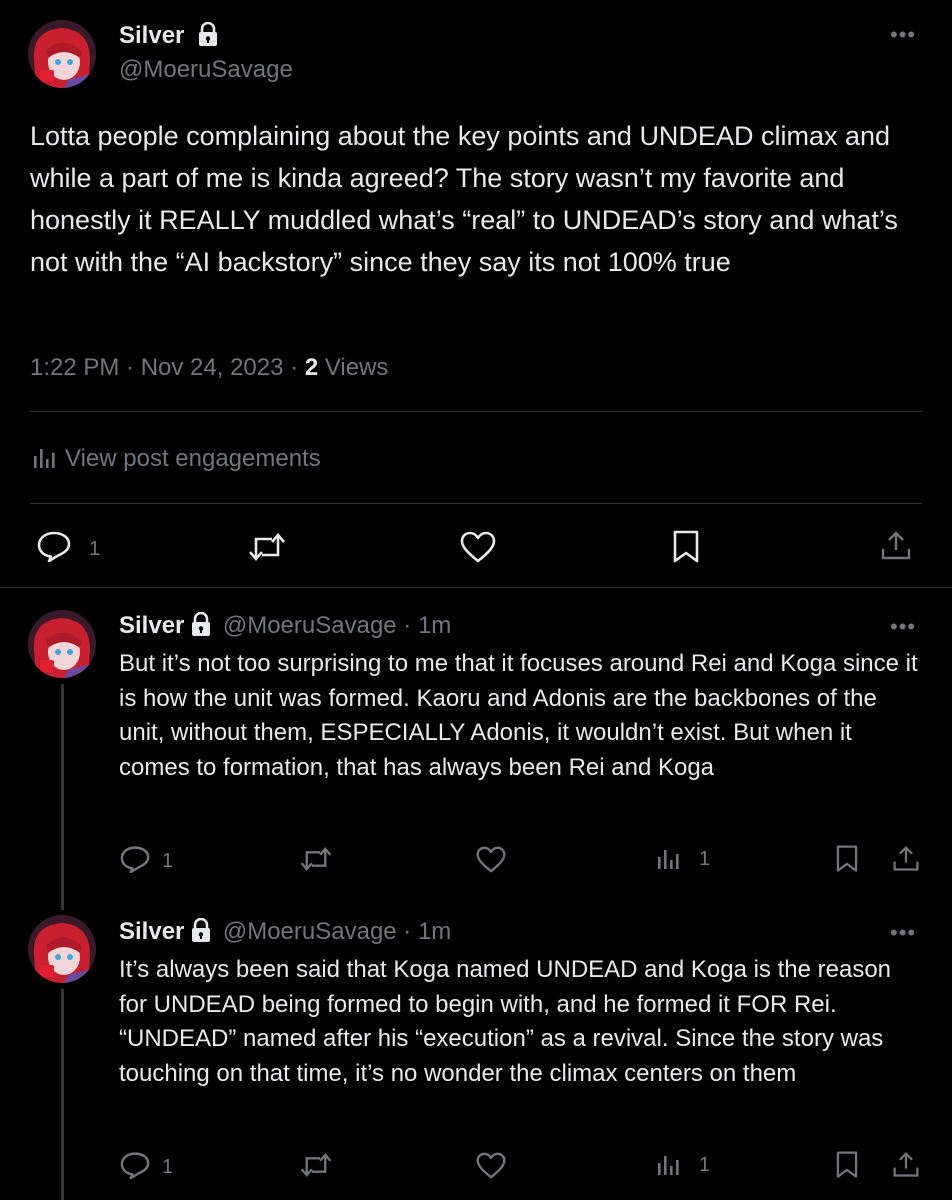  I want to click on views-count: 2, so click(311, 367).